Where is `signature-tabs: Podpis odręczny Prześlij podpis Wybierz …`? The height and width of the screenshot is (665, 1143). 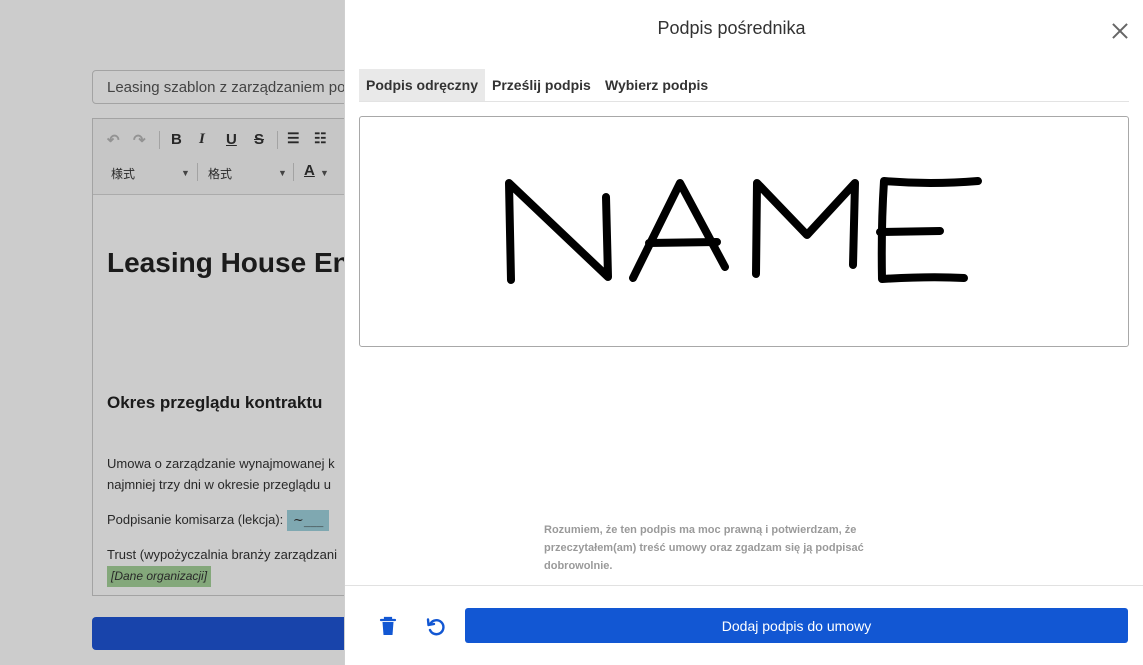
signature-tabs: Podpis odręczny Prześlij podpis Wybierz … is located at coordinates (744, 85).